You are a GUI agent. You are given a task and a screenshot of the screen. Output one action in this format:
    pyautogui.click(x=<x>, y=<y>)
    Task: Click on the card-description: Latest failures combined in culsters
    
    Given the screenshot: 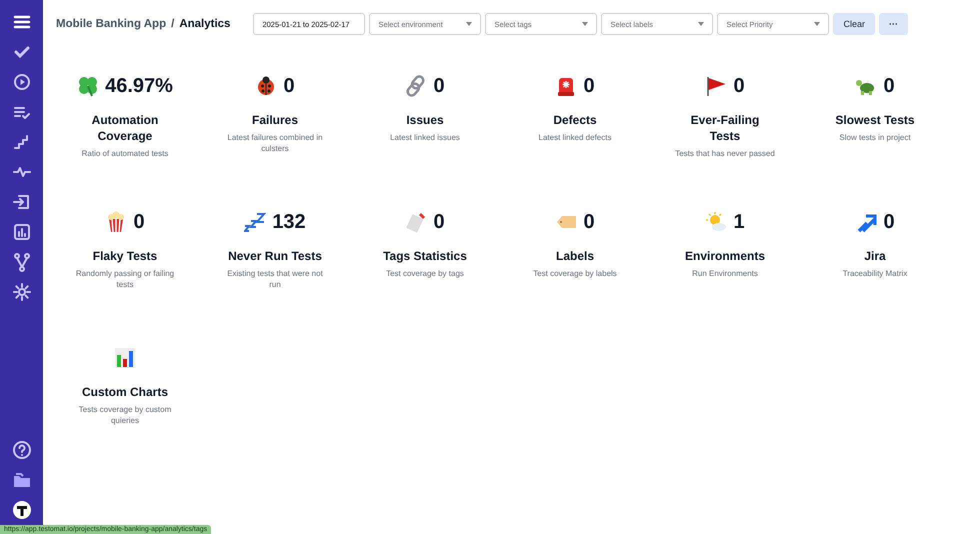 What is the action you would take?
    pyautogui.click(x=275, y=143)
    